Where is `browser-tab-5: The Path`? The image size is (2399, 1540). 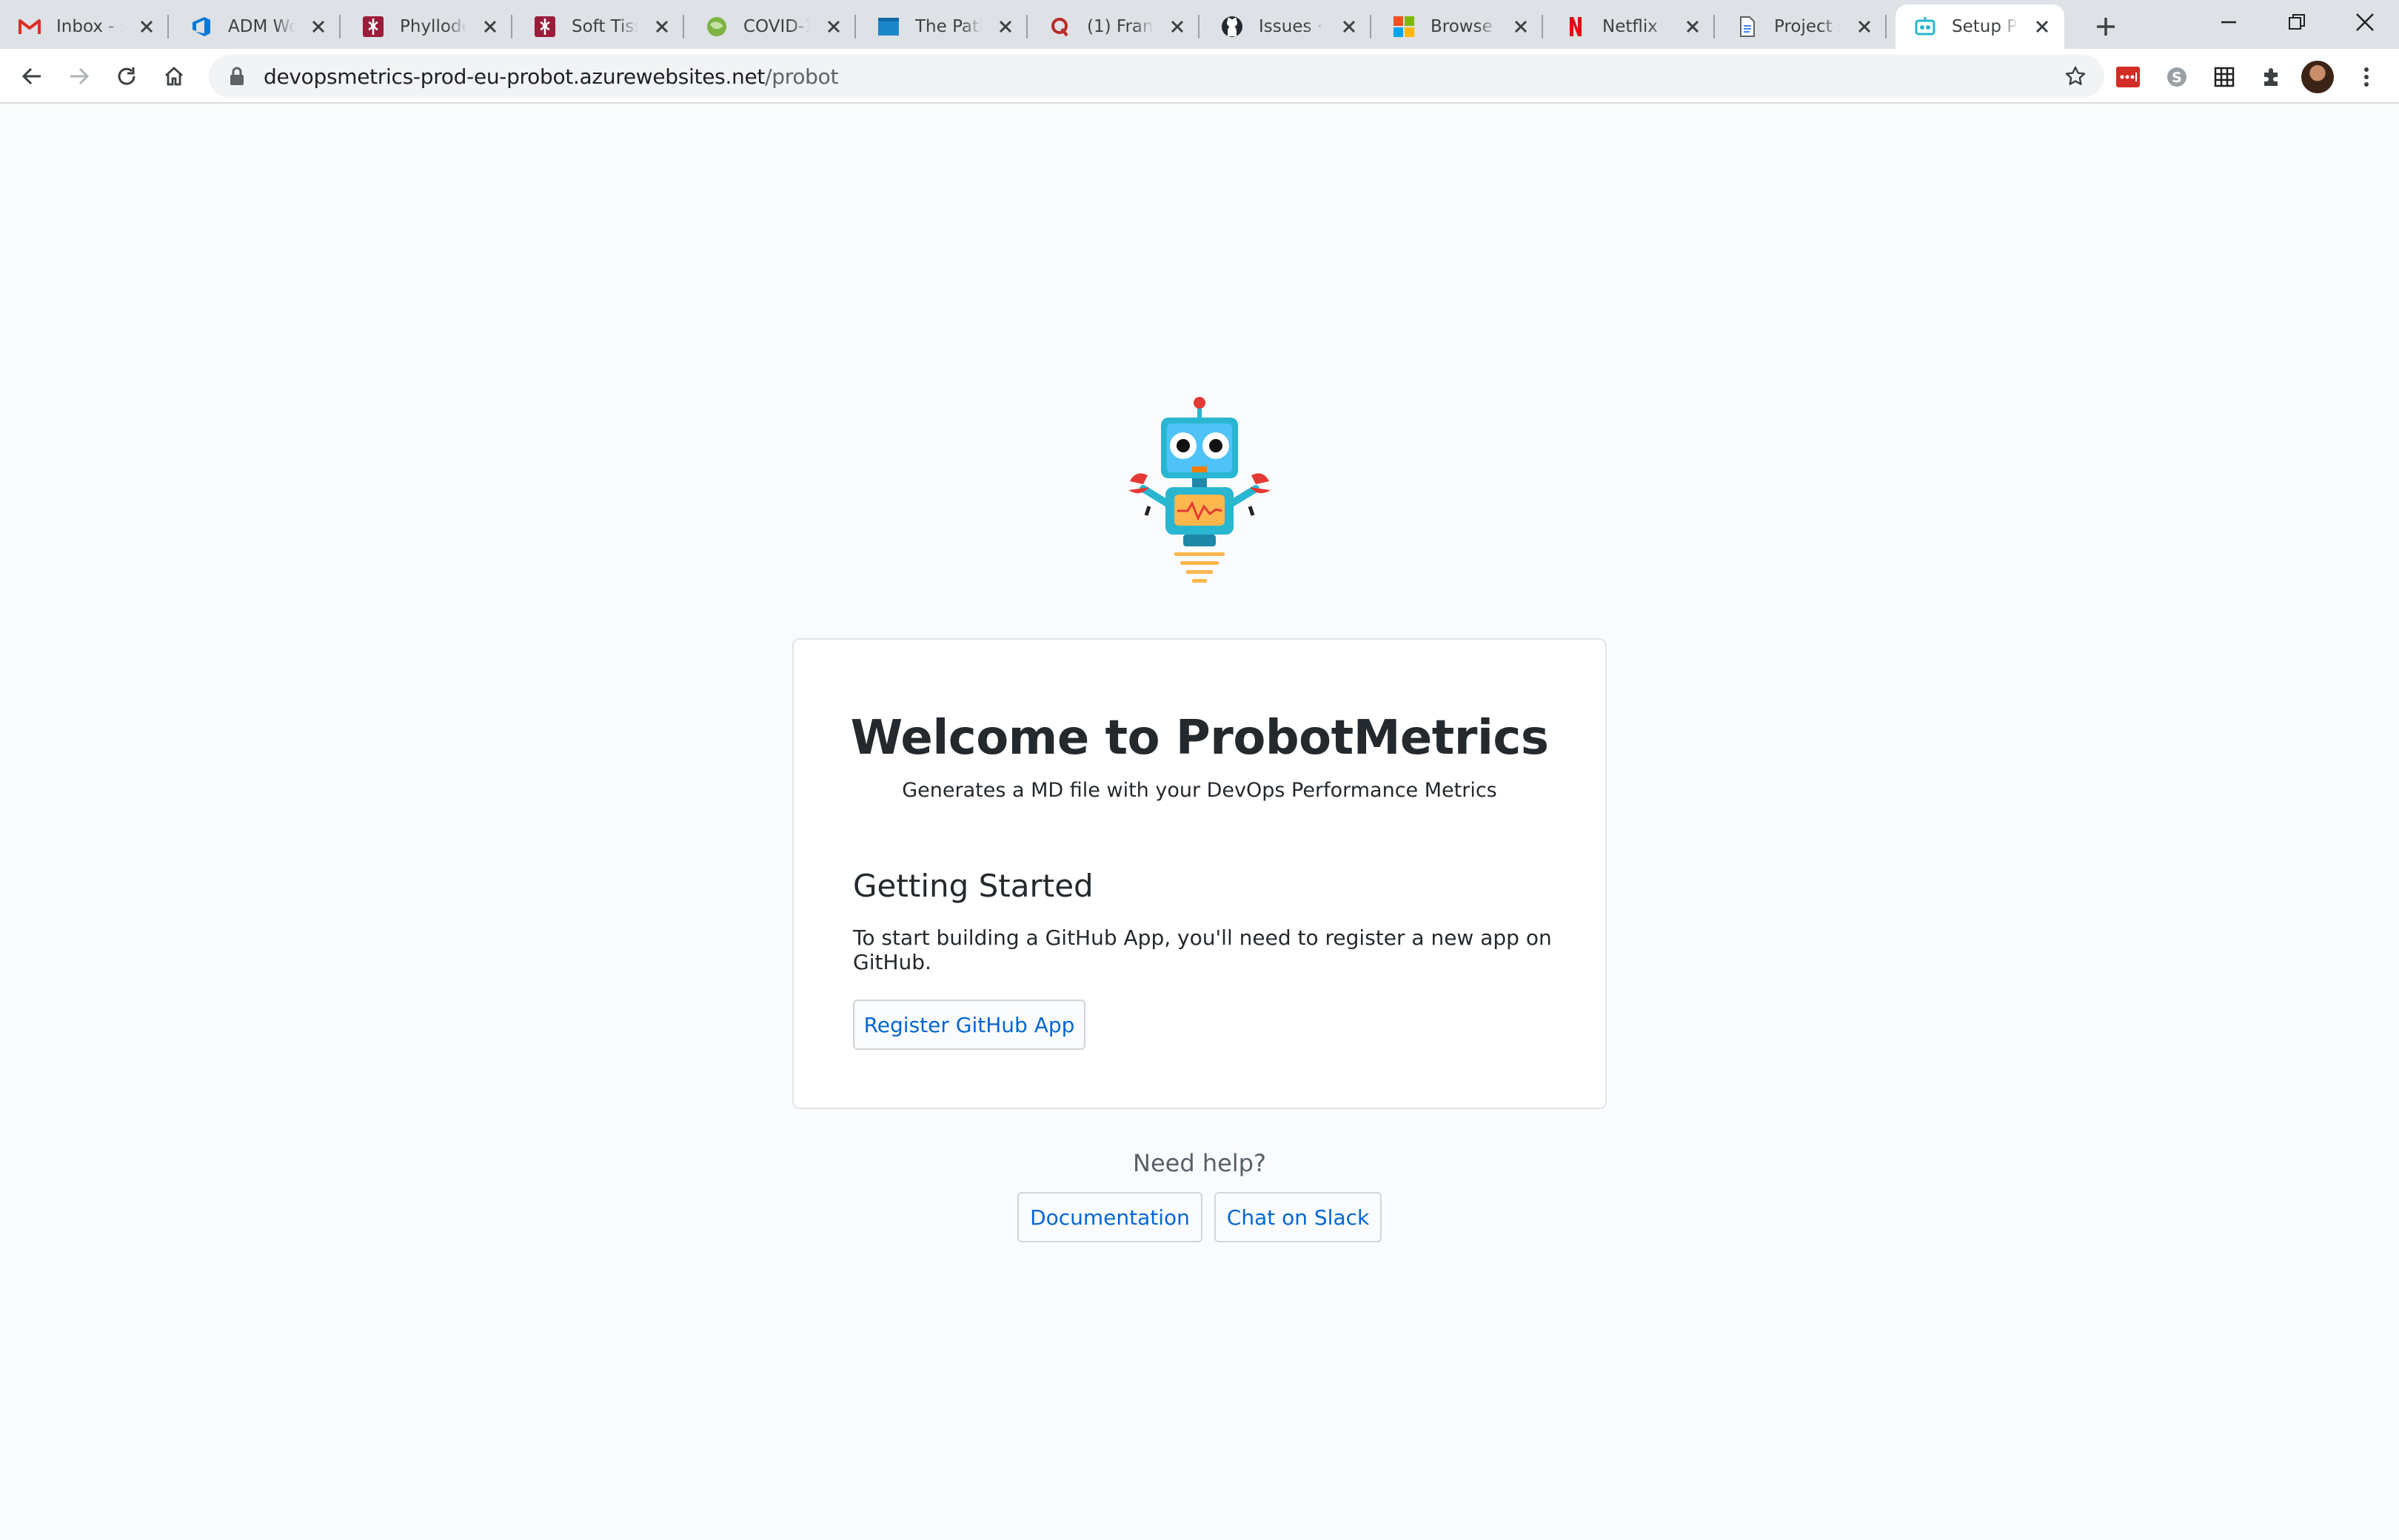
browser-tab-5: The Path is located at coordinates (944, 26).